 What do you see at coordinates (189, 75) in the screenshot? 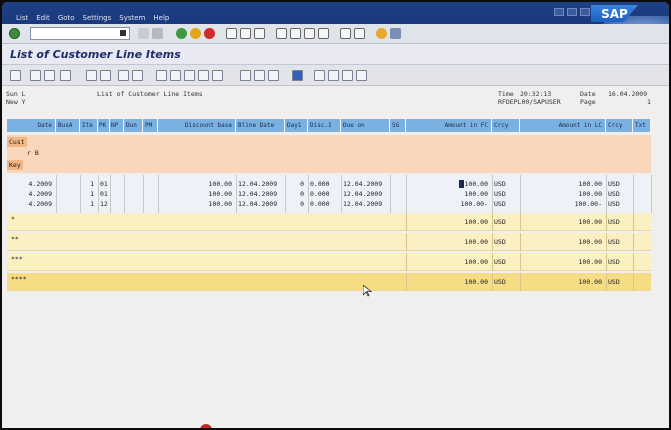
I see `word-processing-icon` at bounding box center [189, 75].